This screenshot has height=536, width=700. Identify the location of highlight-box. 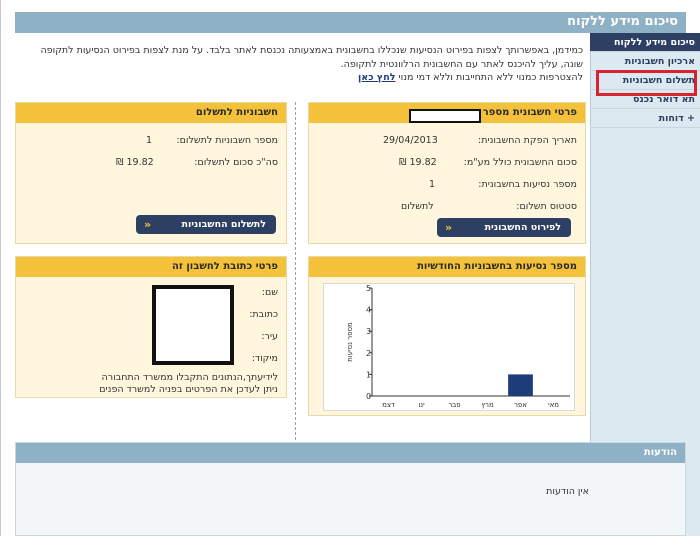
(646, 83).